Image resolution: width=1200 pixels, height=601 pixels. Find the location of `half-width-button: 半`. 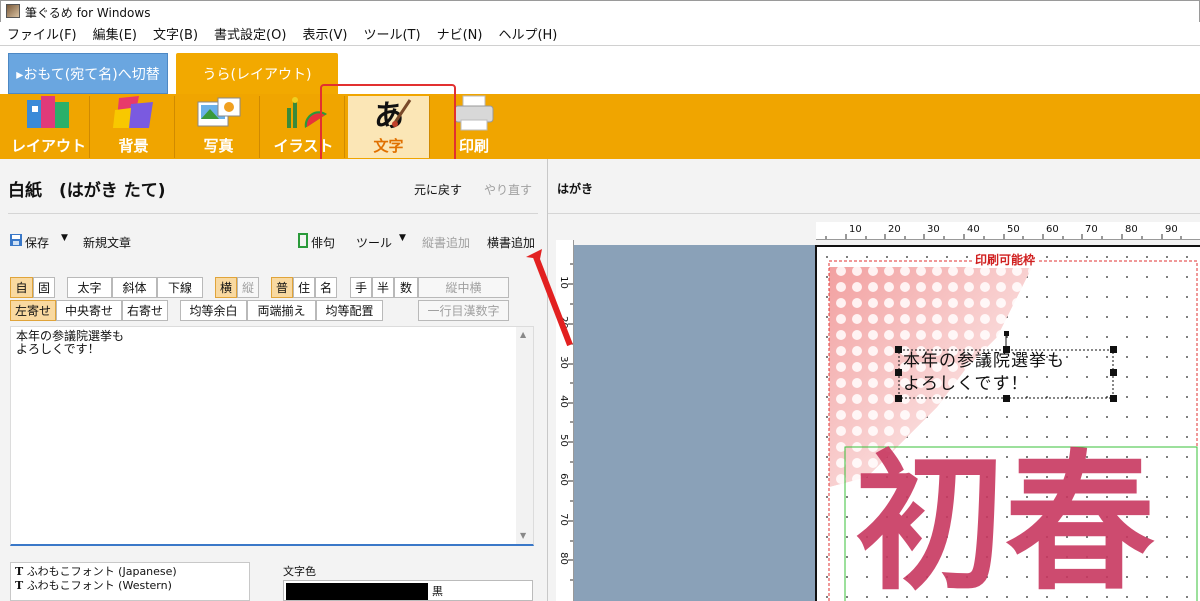

half-width-button: 半 is located at coordinates (383, 287).